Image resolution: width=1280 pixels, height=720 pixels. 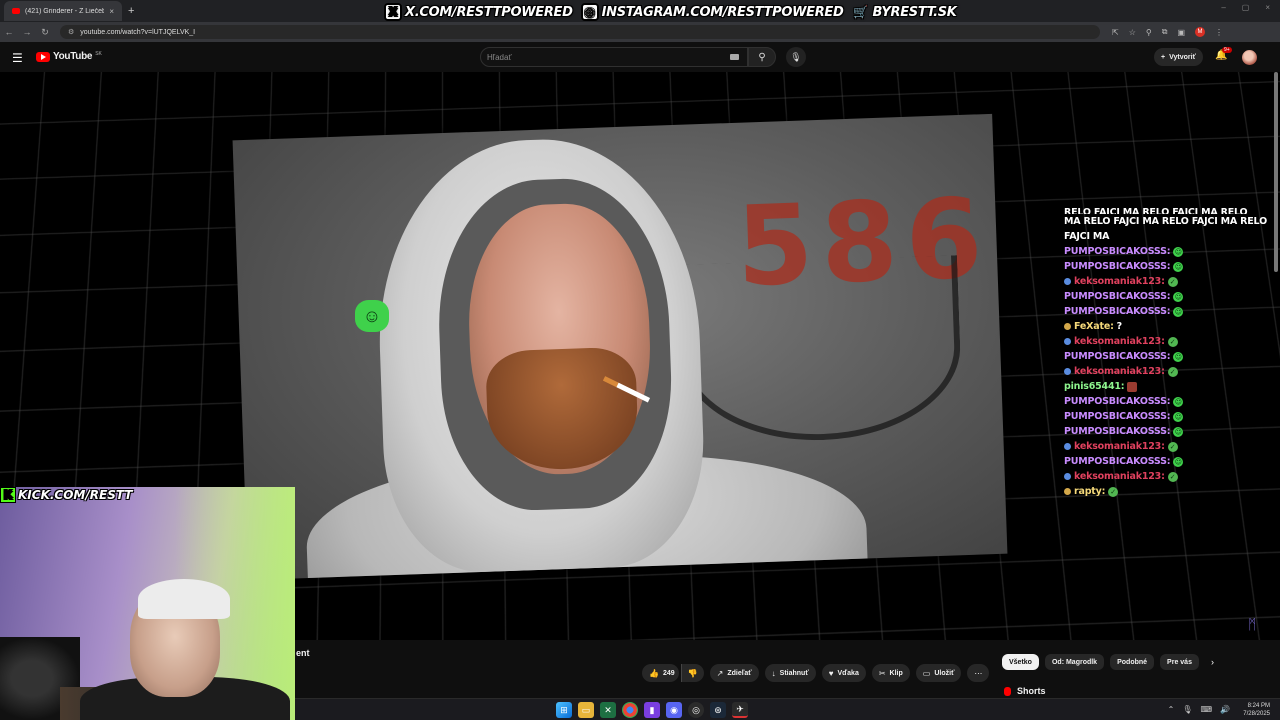 I want to click on browser-tab: (421) Grinderer - Z Liečeb ×, so click(x=63, y=11).